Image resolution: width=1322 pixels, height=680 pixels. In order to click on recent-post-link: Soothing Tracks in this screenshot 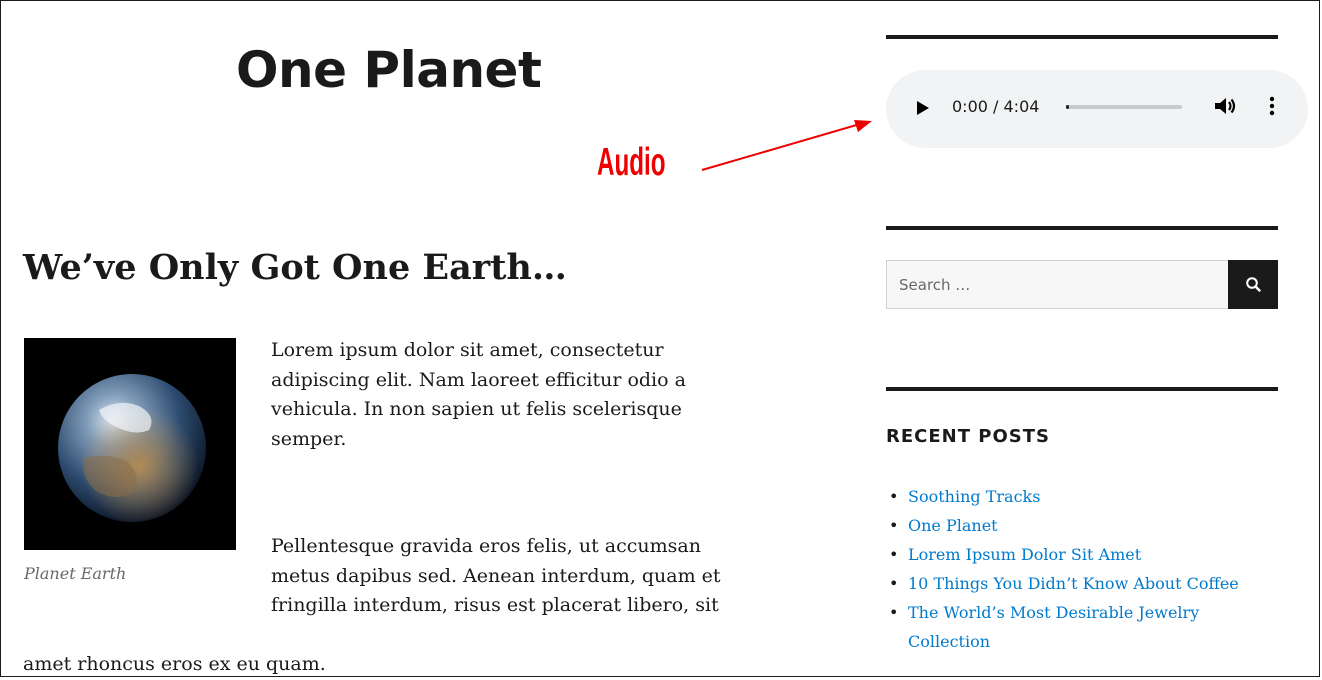, I will do `click(974, 496)`.